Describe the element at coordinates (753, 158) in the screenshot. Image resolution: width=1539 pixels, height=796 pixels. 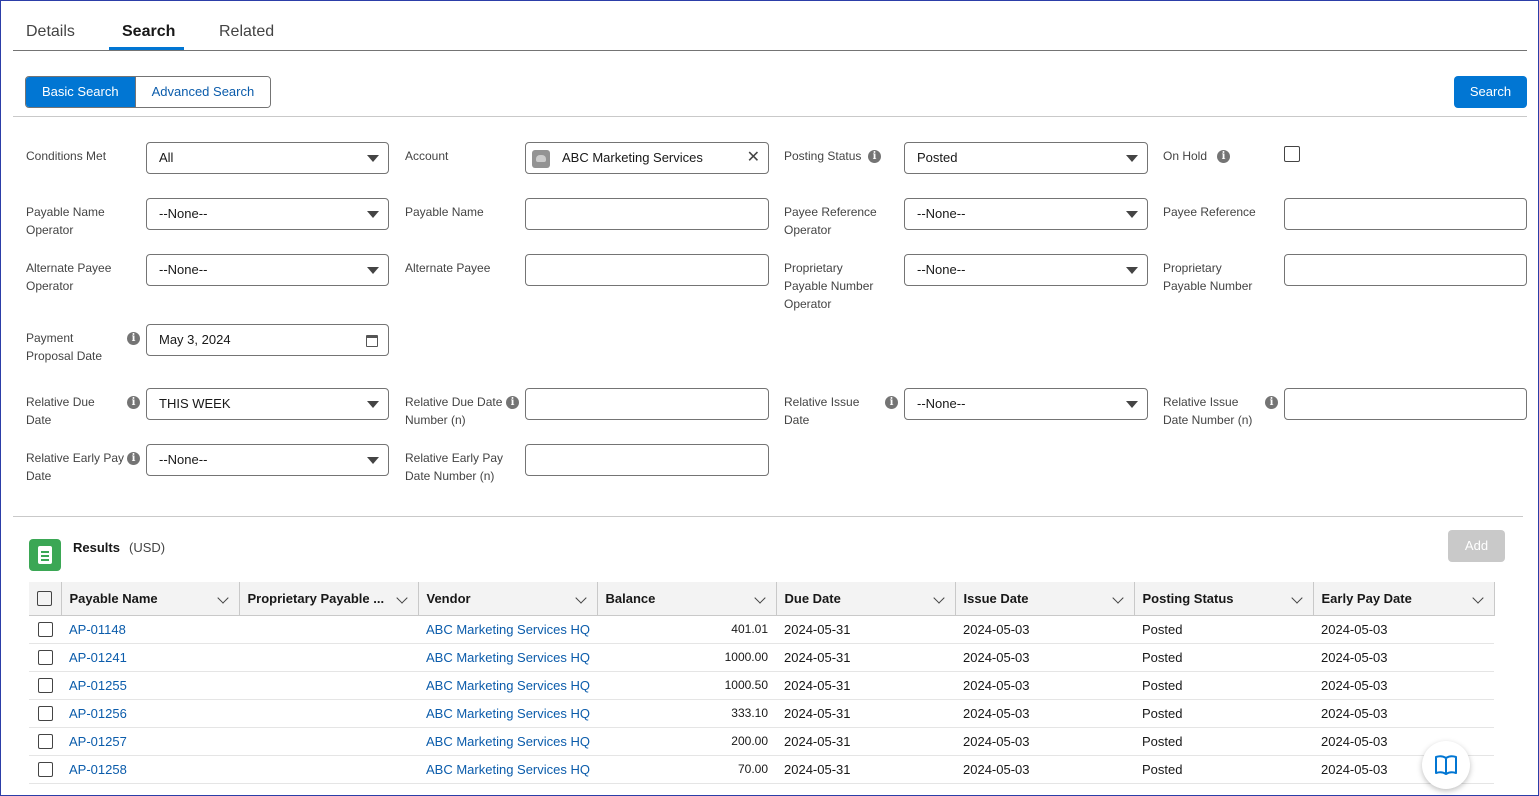
I see `close-icon: ✕` at that location.